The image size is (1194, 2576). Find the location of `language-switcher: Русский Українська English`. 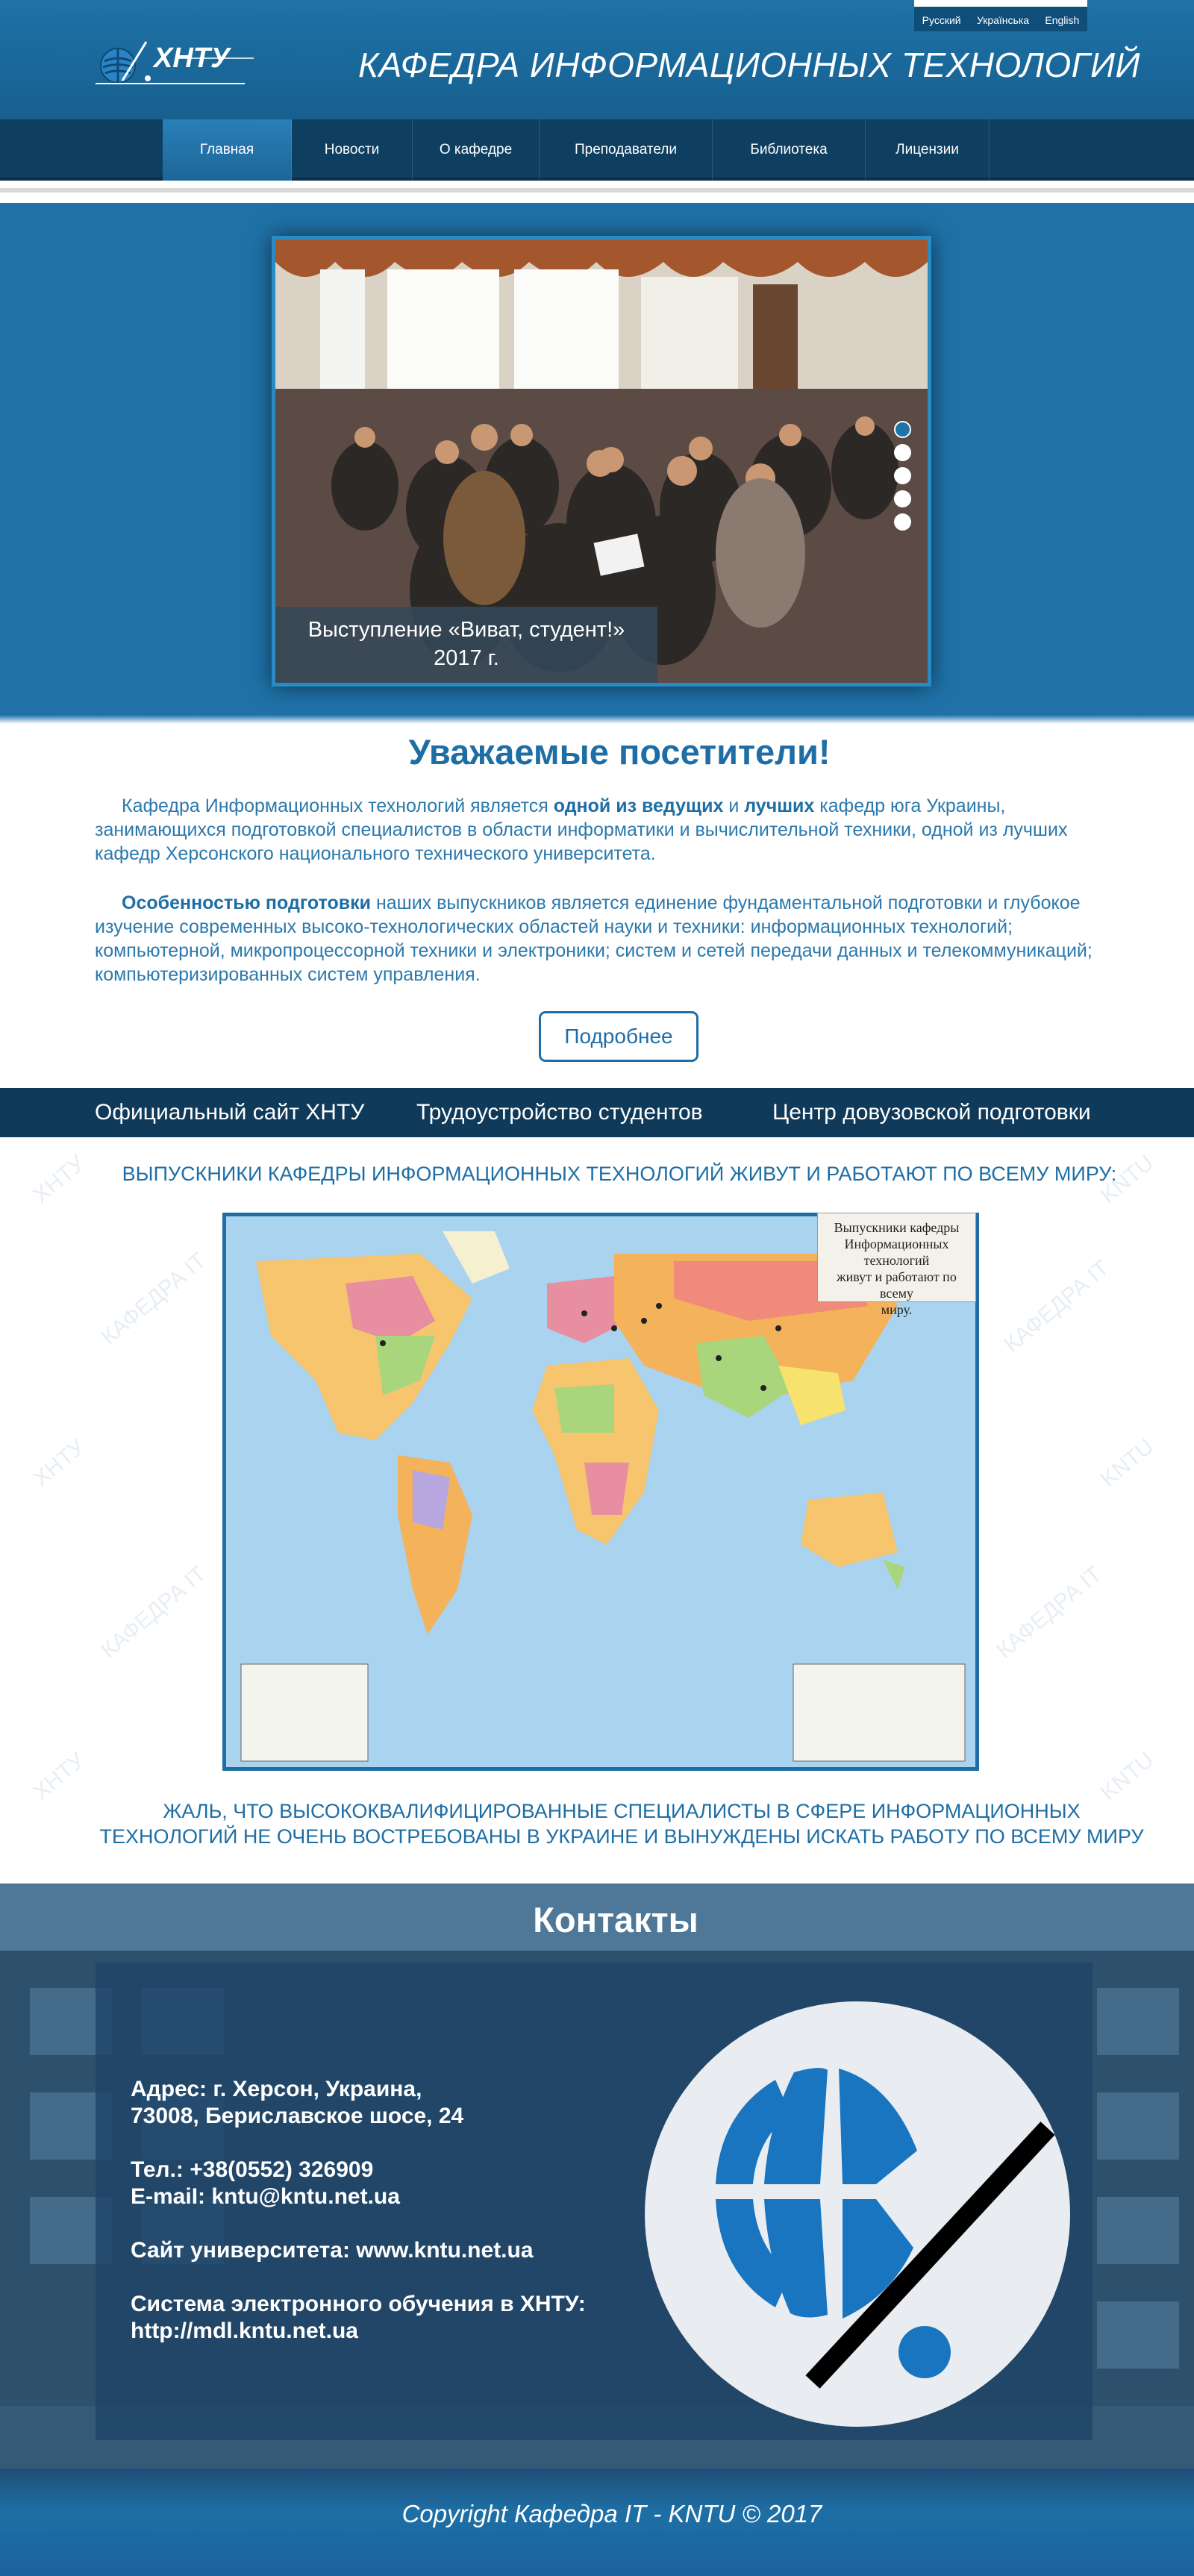

language-switcher: Русский Українська English is located at coordinates (1000, 15).